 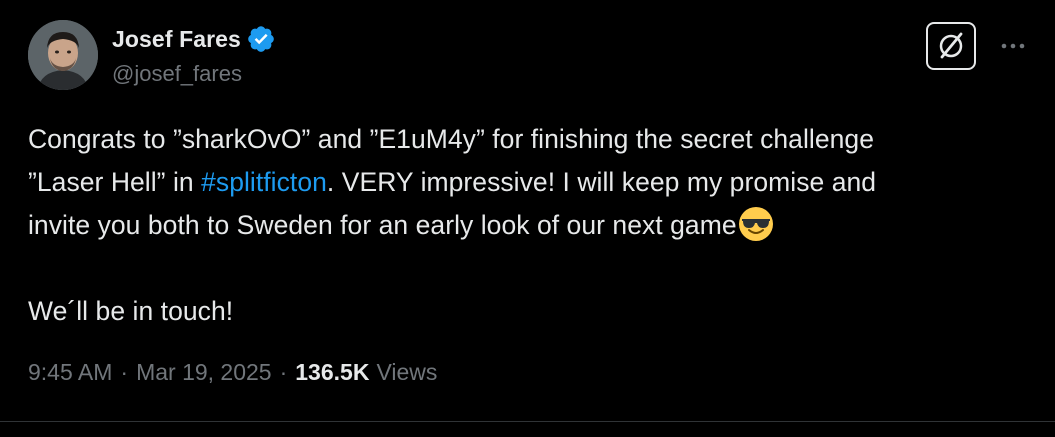 I want to click on grok-icon, so click(x=951, y=45).